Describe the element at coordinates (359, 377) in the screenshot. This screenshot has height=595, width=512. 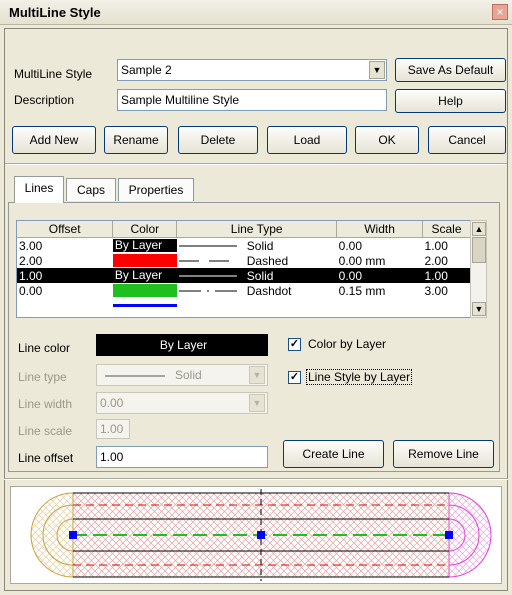
I see `style-by-layer-label: Line Style by Layer` at that location.